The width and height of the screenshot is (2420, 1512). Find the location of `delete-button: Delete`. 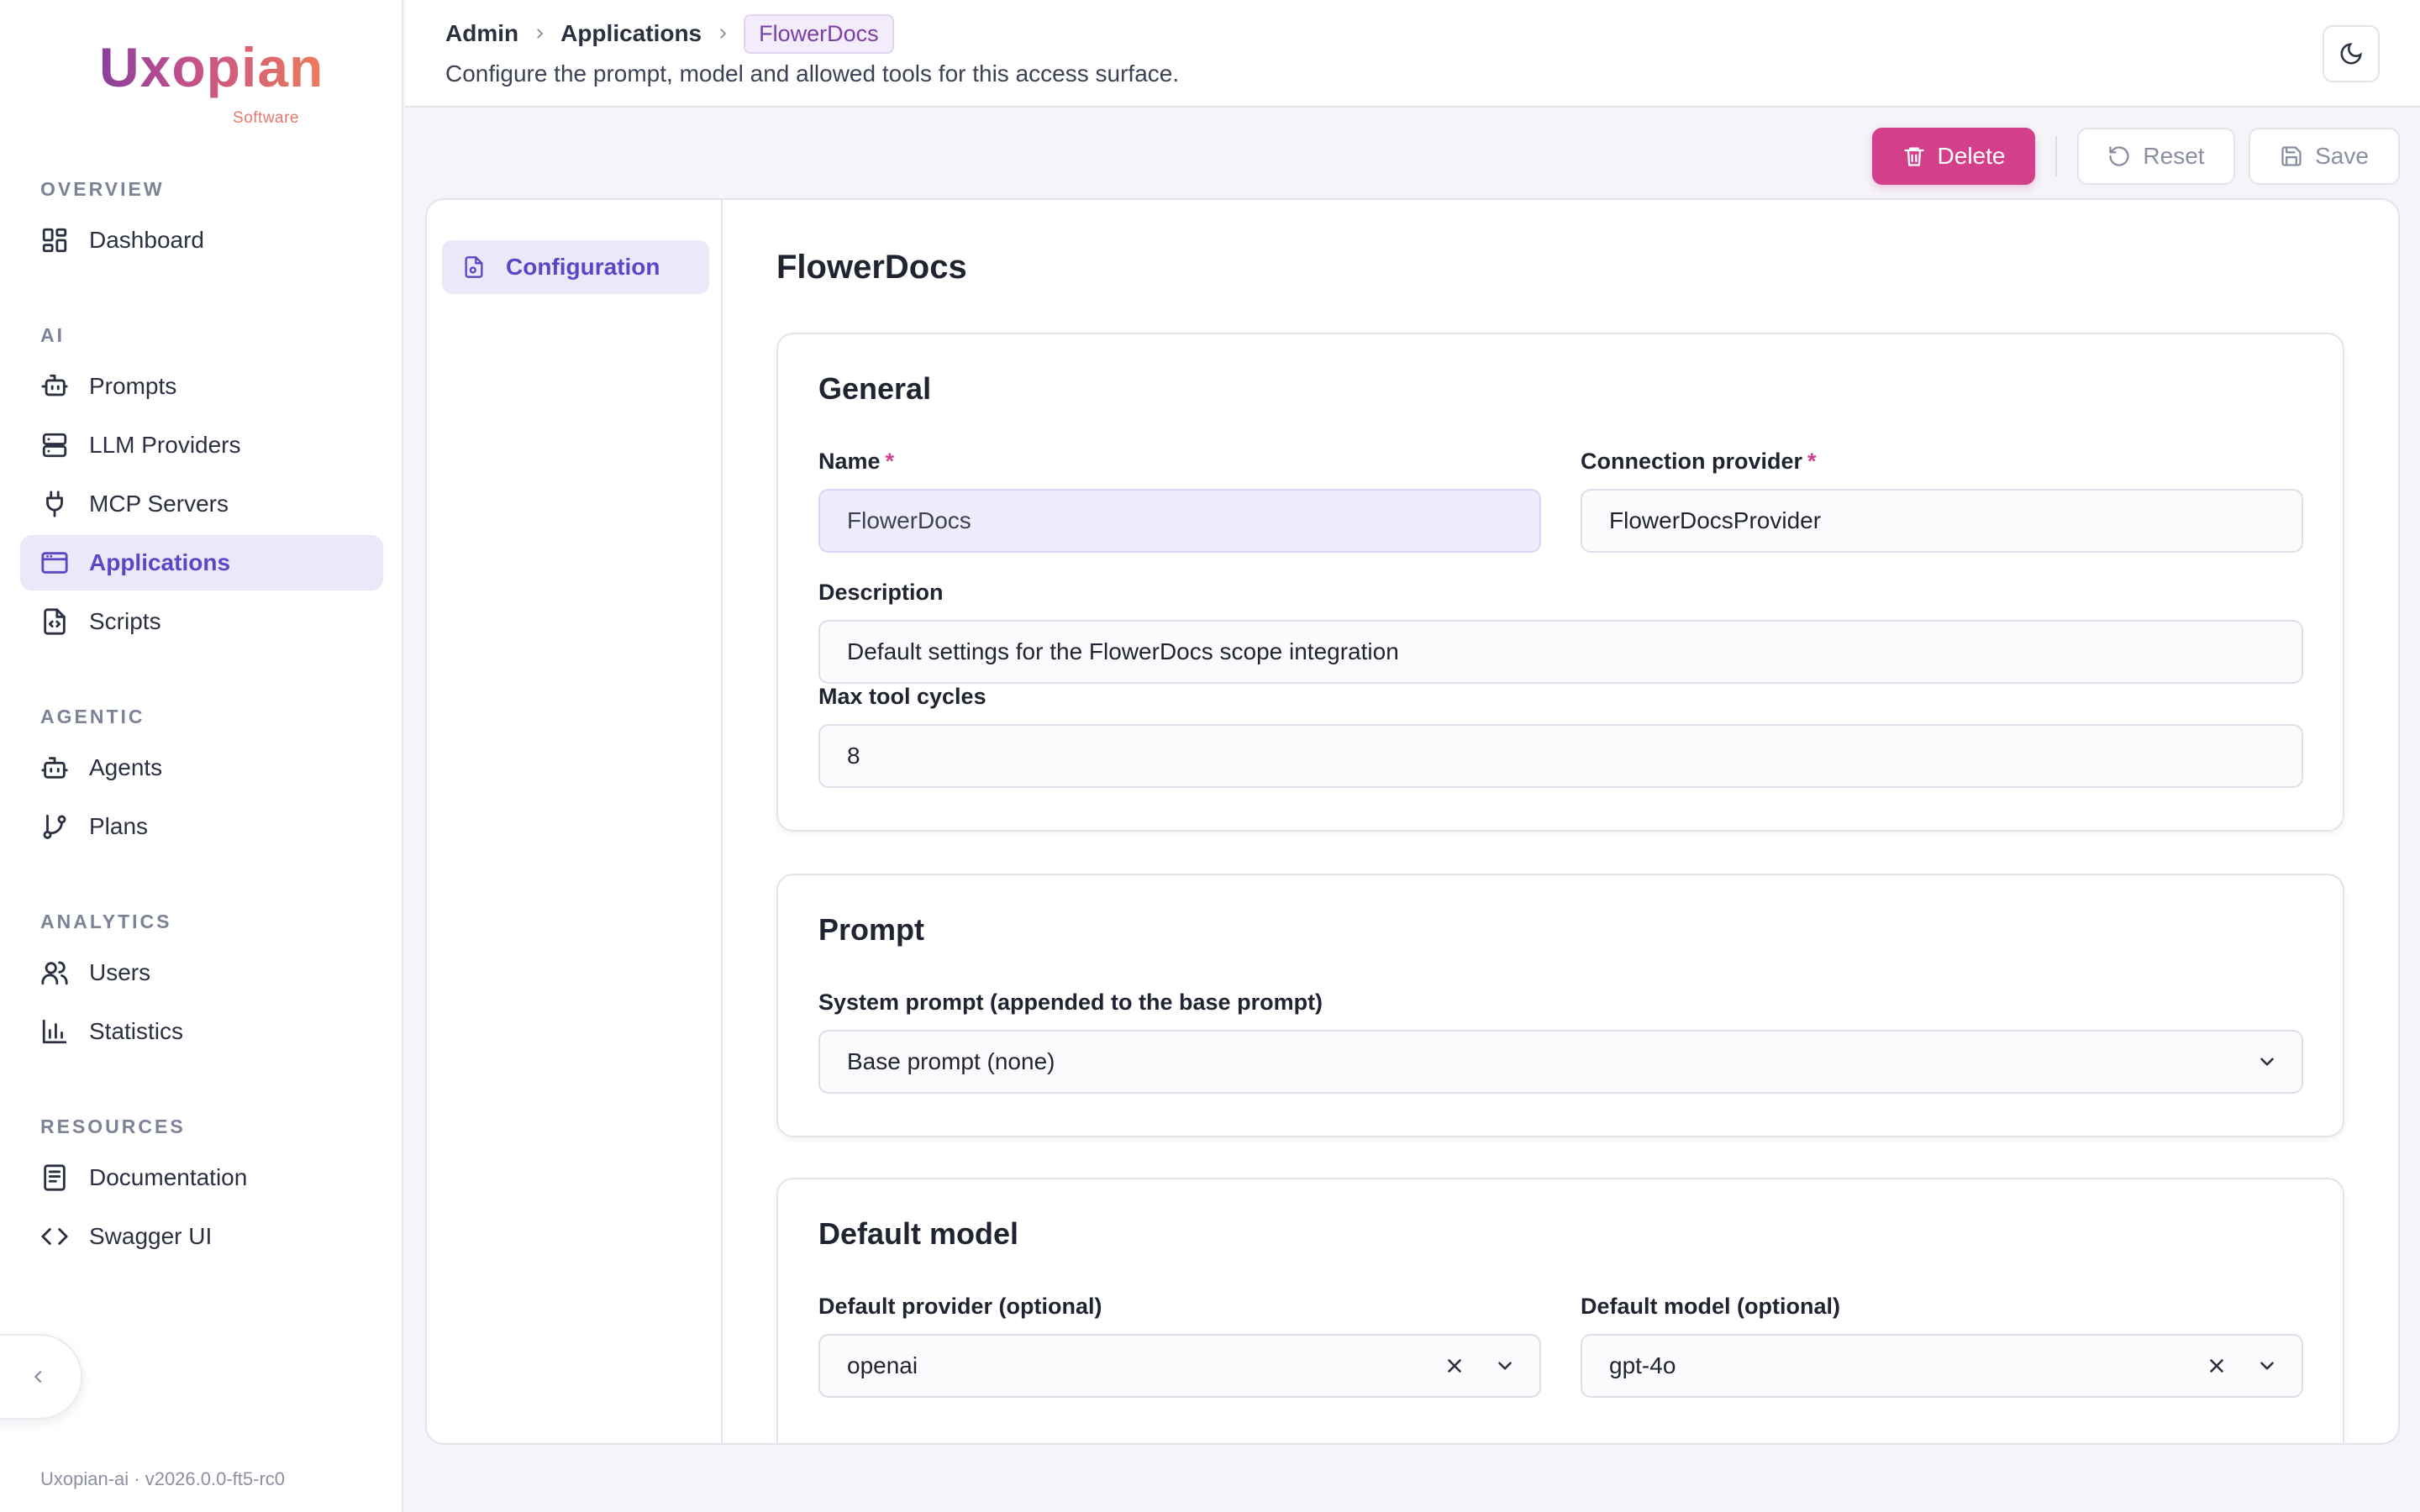

delete-button: Delete is located at coordinates (1953, 156).